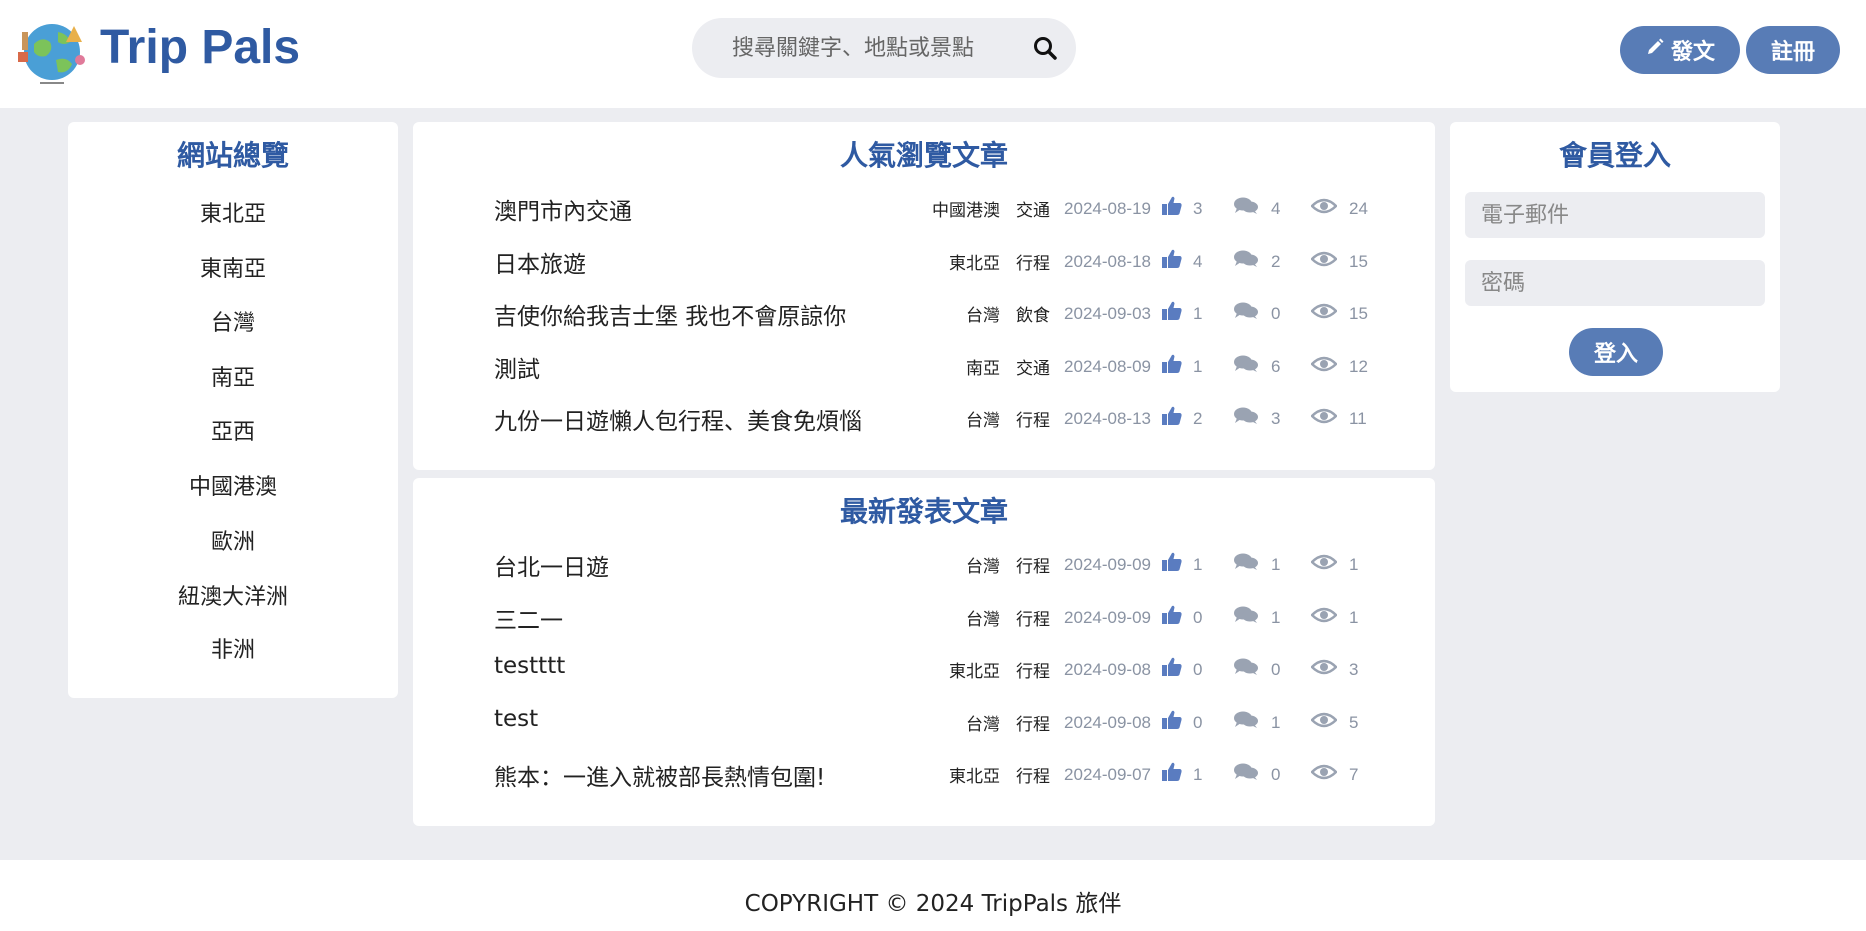  I want to click on article-title: 澳門市內交通, so click(563, 209).